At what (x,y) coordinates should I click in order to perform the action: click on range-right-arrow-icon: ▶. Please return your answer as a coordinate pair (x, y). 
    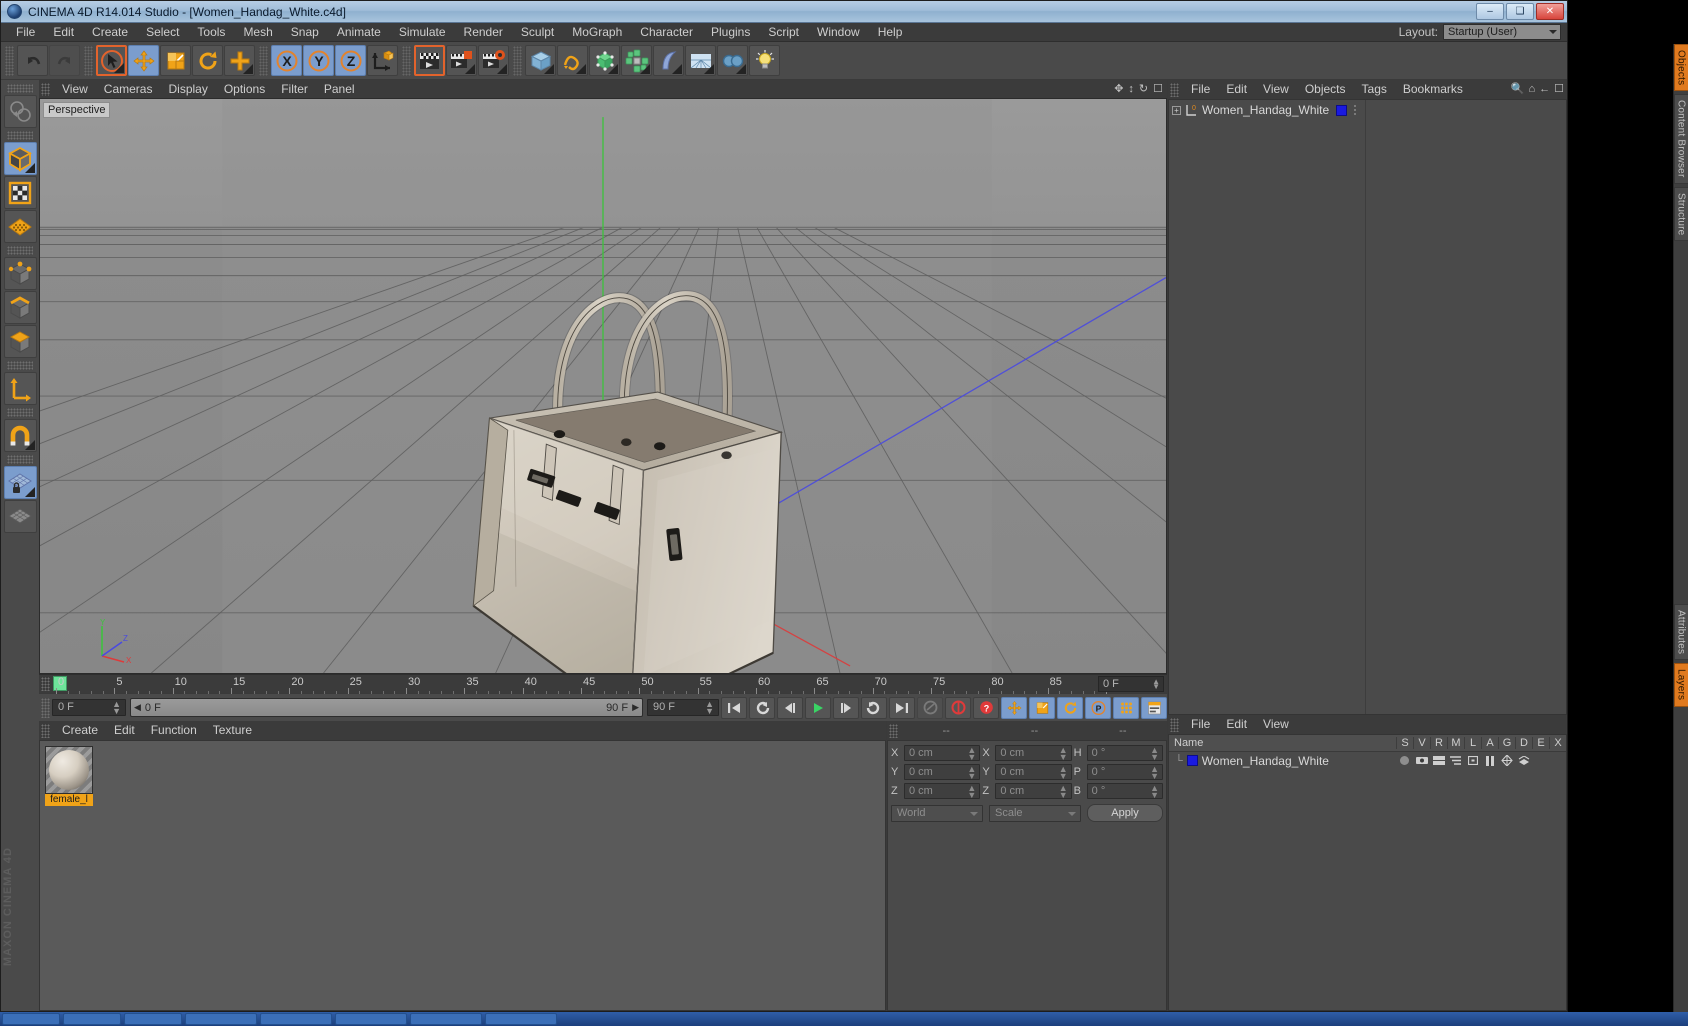
    Looking at the image, I should click on (635, 707).